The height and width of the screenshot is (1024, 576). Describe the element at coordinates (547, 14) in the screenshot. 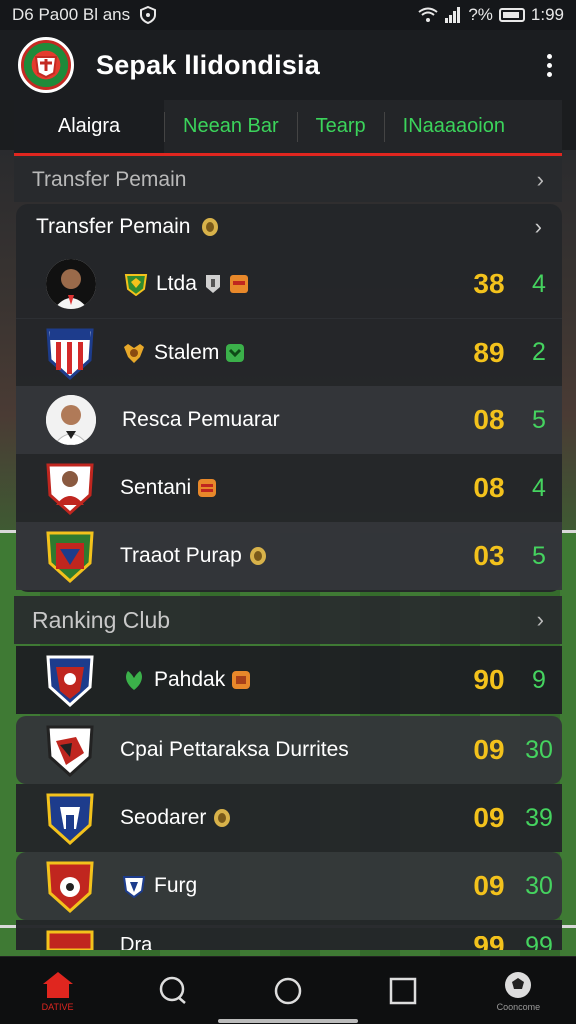

I see `status-time: 1:99` at that location.